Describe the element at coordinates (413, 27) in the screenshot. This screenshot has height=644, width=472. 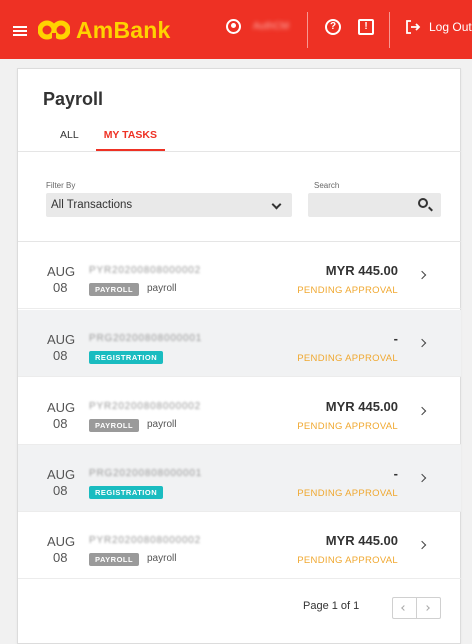
I see `logout-icon` at that location.